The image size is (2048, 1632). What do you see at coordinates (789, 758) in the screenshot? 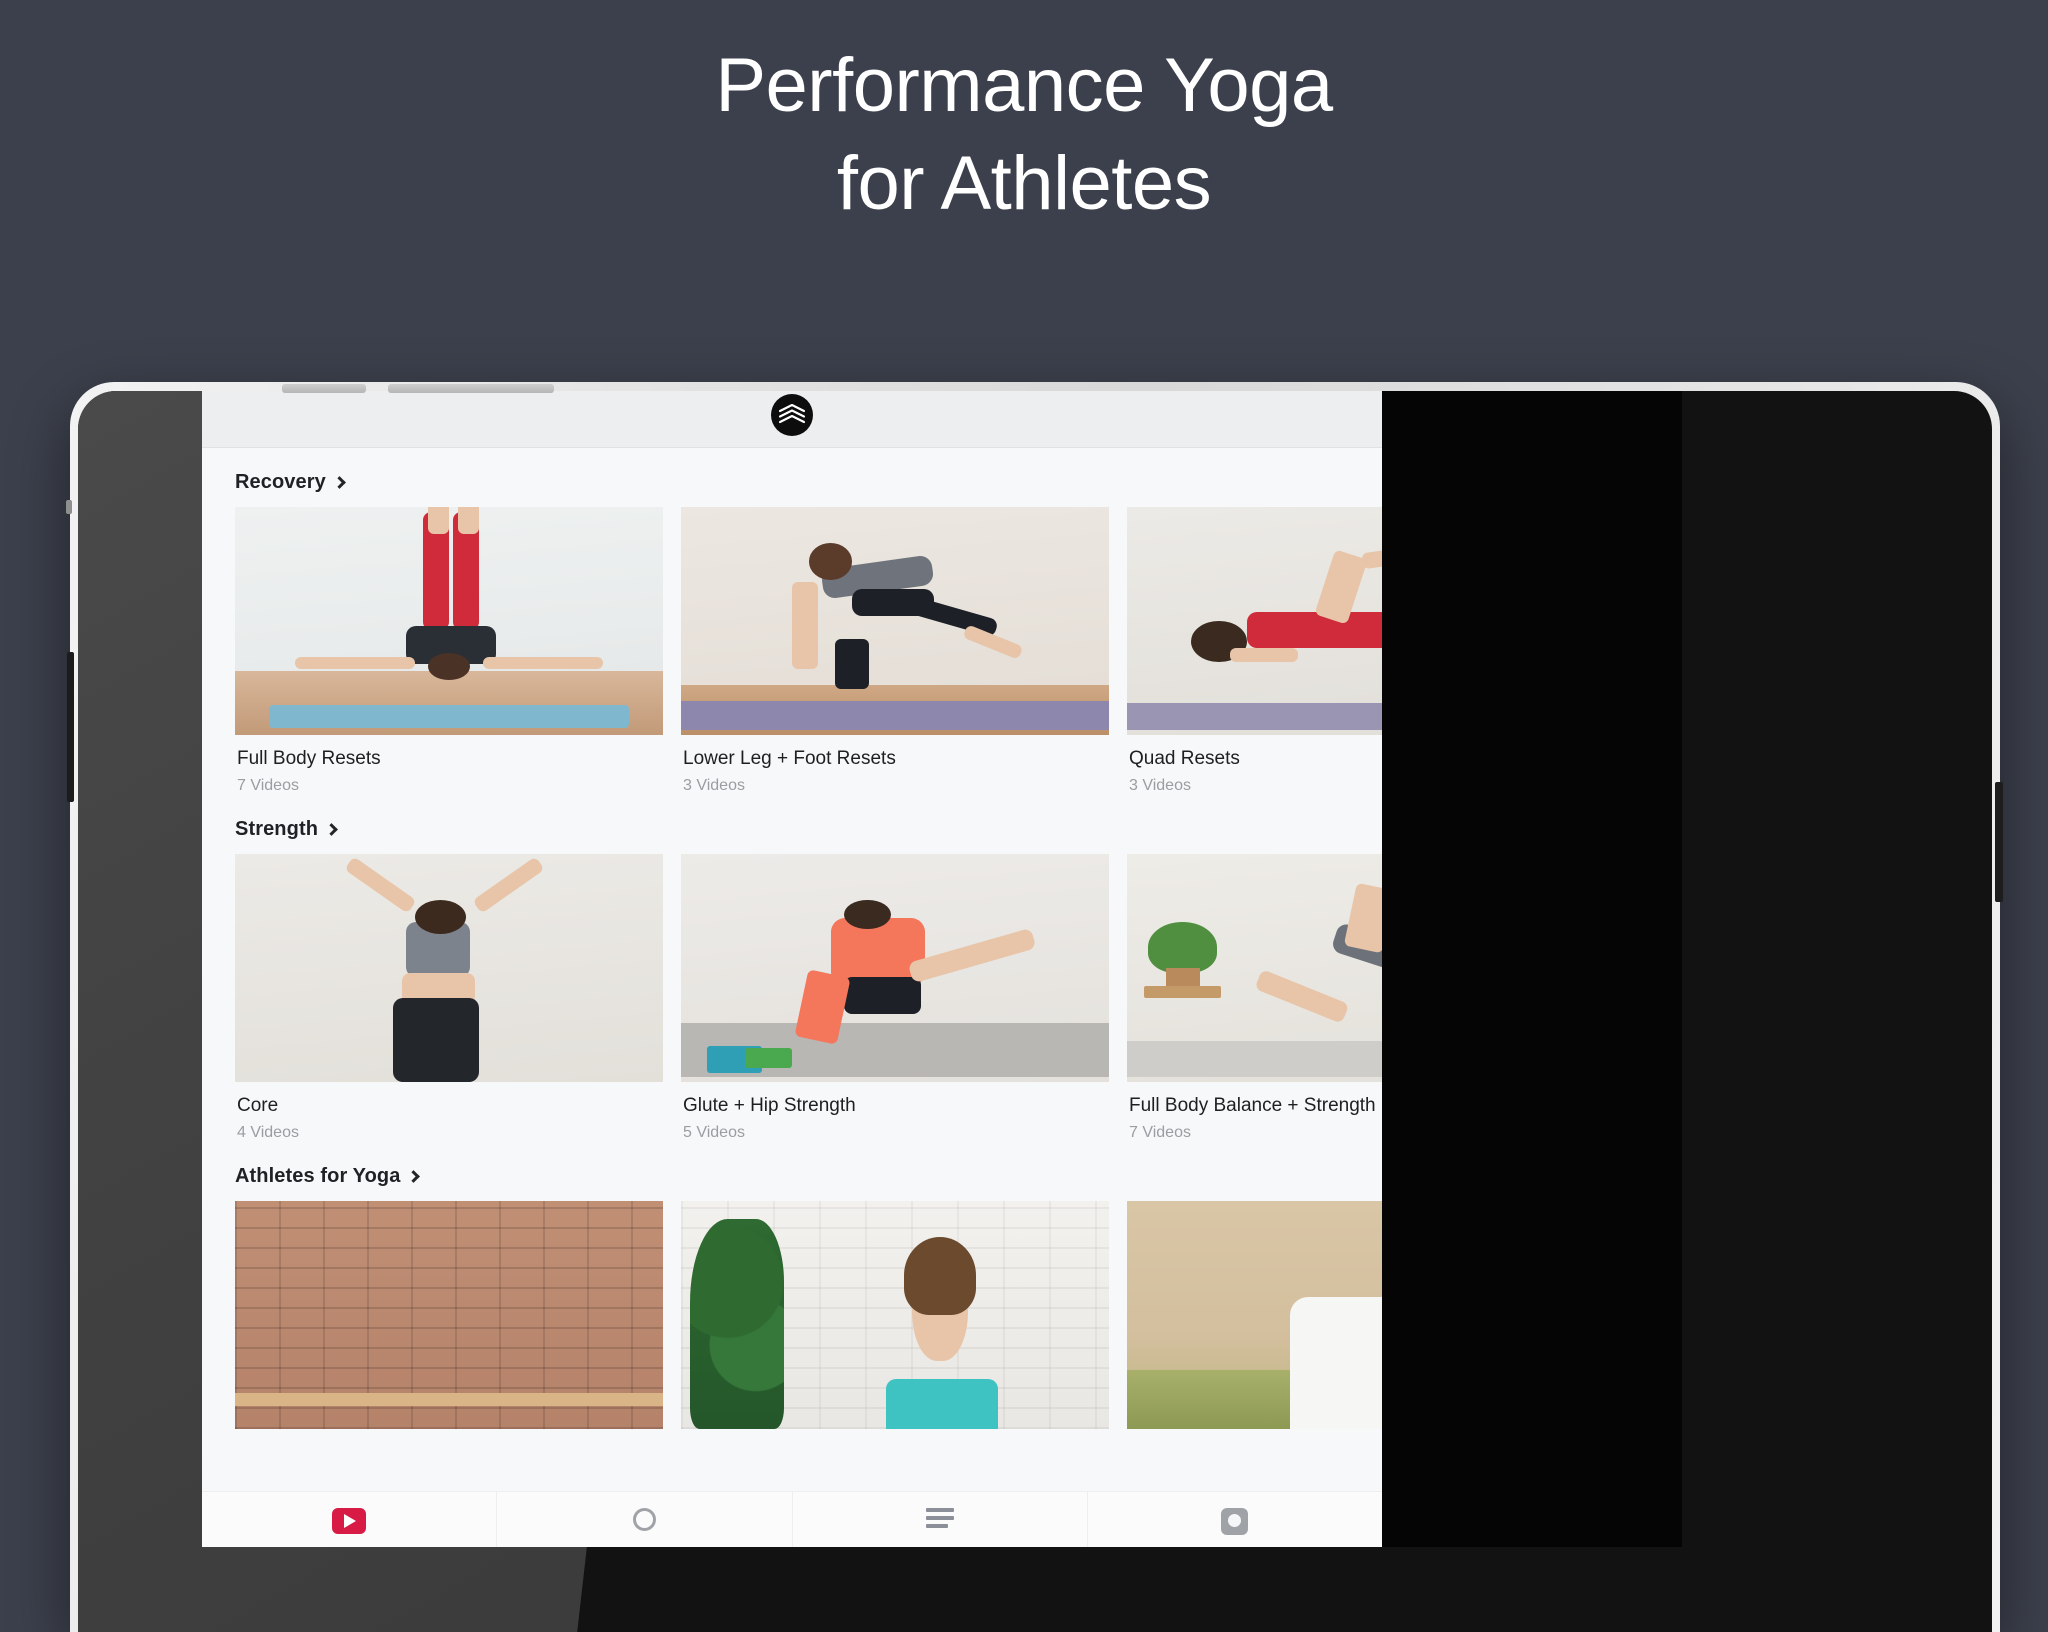
I see `card-title: Lower Leg + Foot Resets` at bounding box center [789, 758].